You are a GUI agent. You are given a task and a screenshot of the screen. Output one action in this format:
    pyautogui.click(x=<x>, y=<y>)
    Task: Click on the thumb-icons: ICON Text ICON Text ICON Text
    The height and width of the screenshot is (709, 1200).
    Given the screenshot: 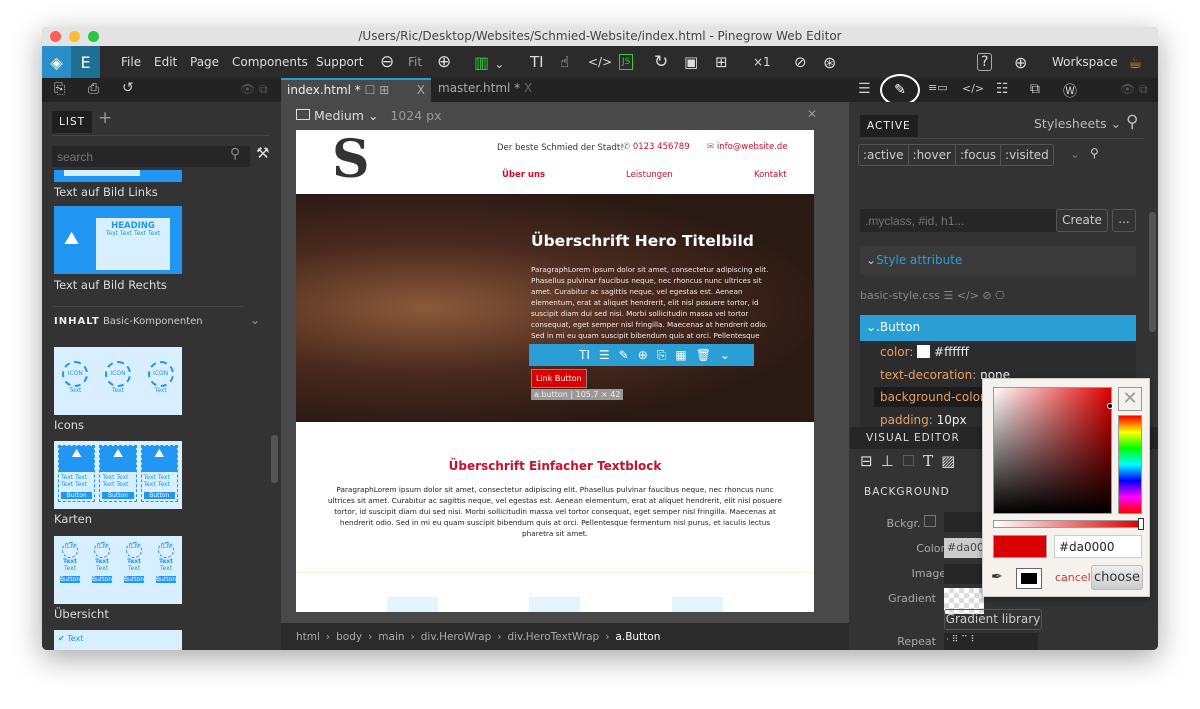 What is the action you would take?
    pyautogui.click(x=118, y=381)
    